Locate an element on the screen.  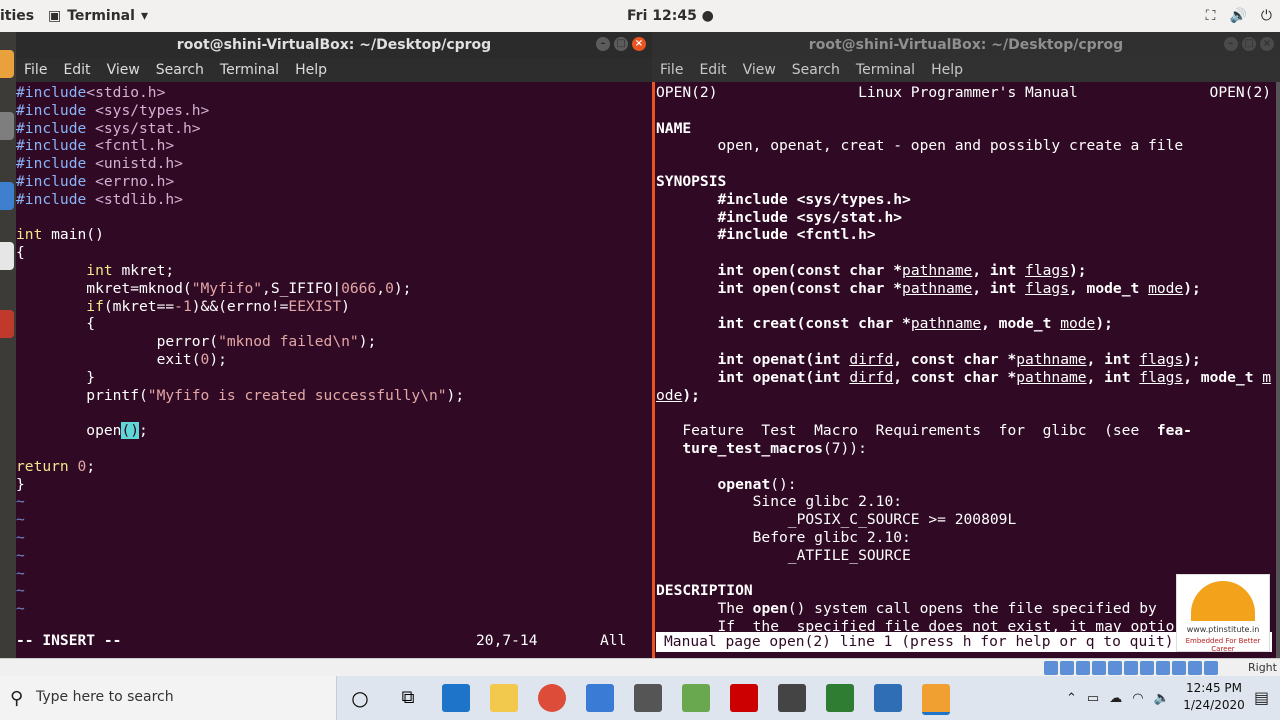
chevron-up-icon: ⌃ is located at coordinates (1071, 698).